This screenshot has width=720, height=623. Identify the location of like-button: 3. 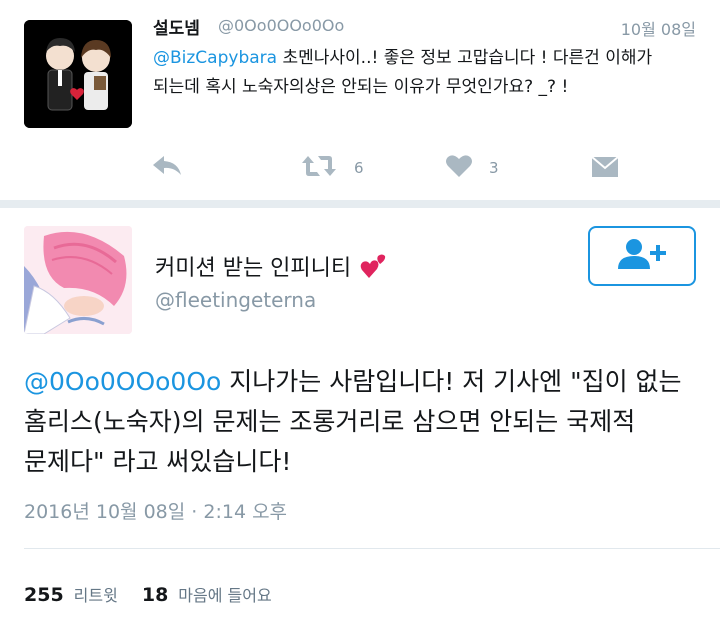
(472, 168).